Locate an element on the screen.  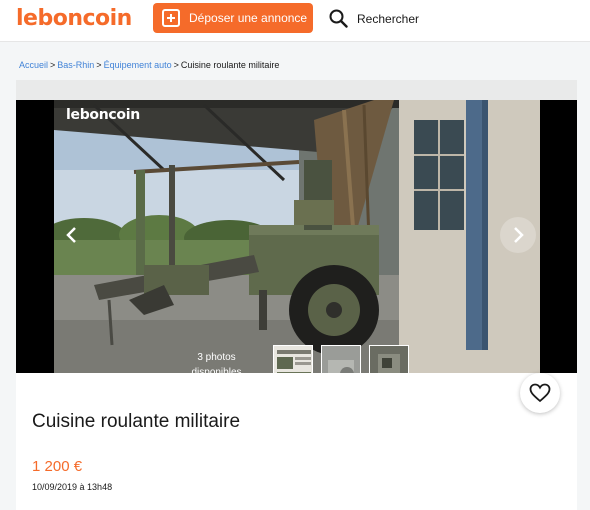
listing-title: Cuisine roulante militaire is located at coordinates (136, 421).